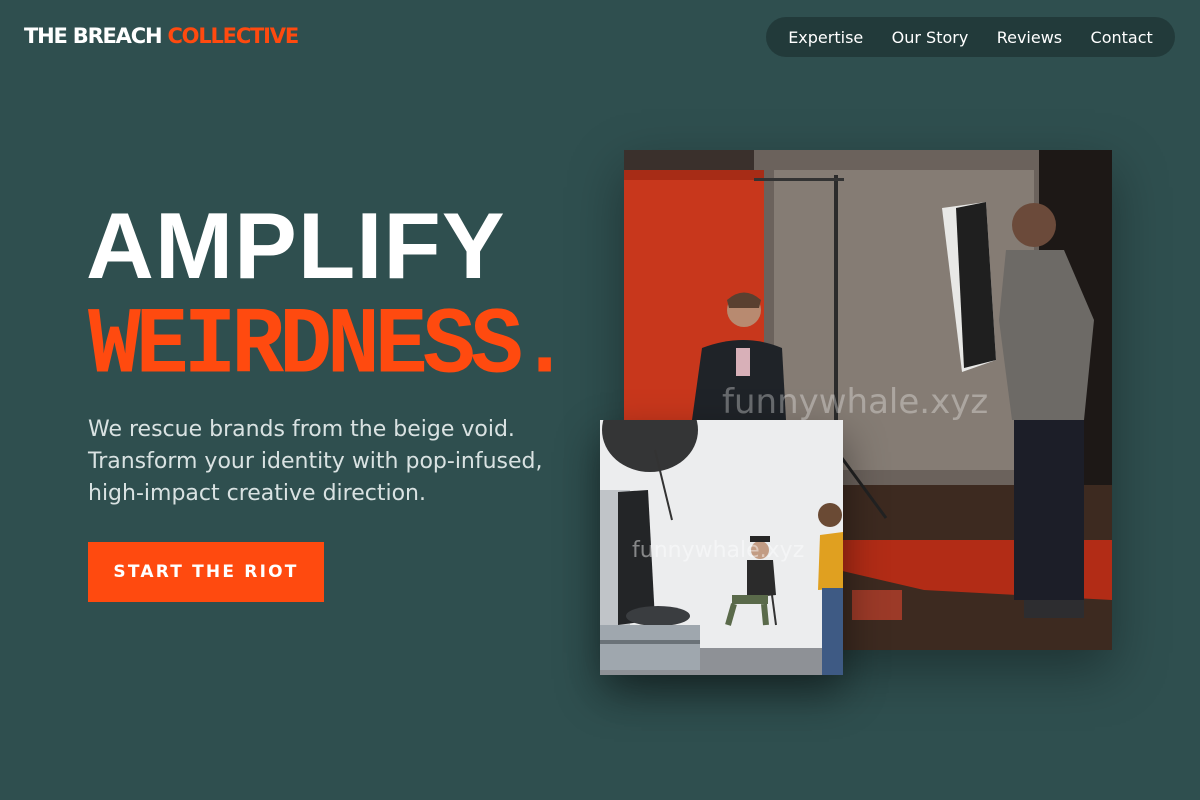 This screenshot has height=800, width=1200. What do you see at coordinates (206, 572) in the screenshot?
I see `start-riot-button: START THE RIOT` at bounding box center [206, 572].